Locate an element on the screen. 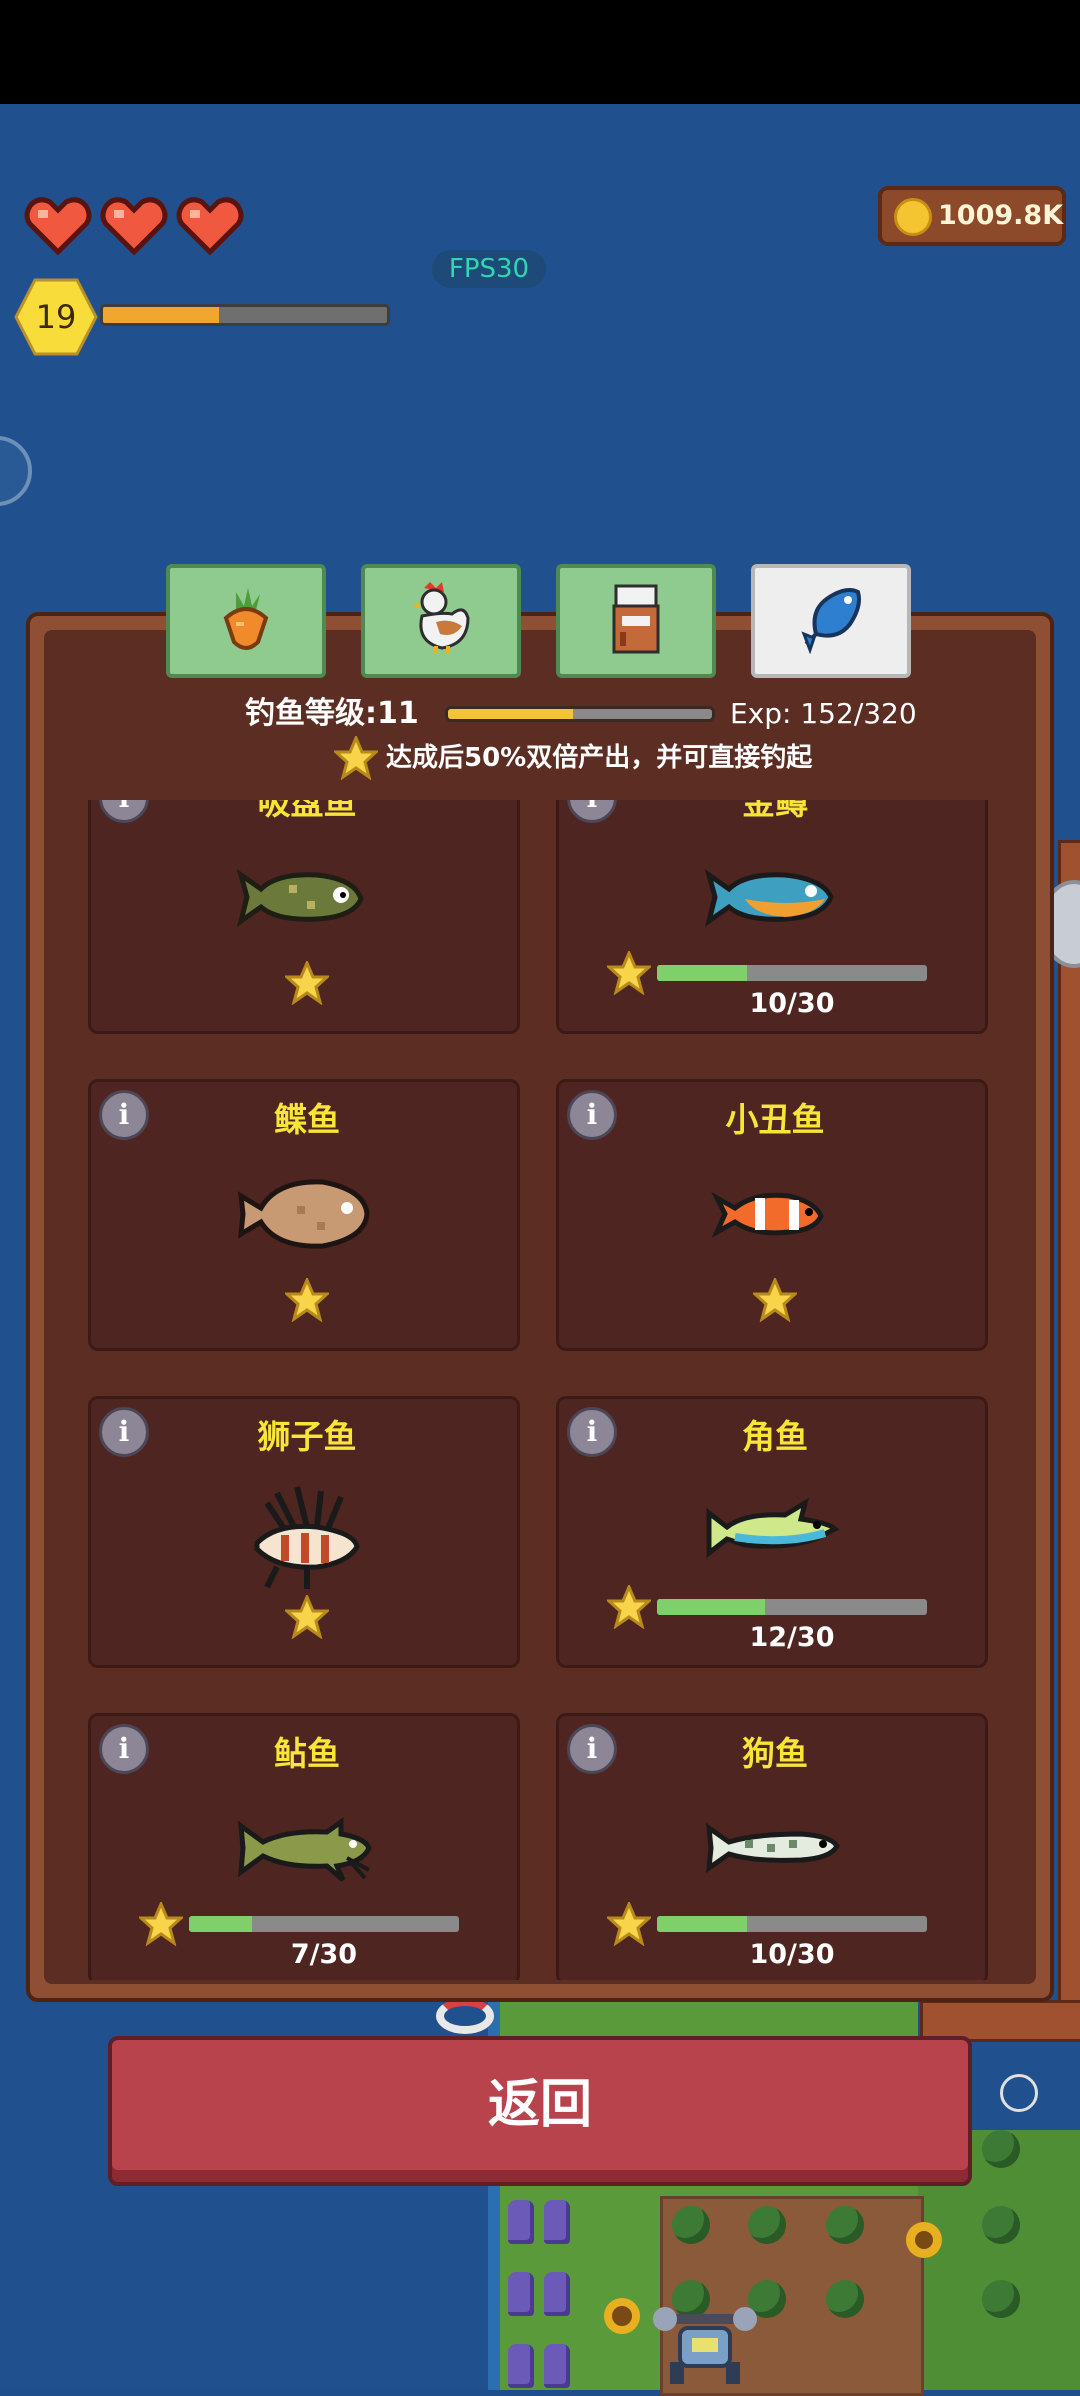  carrot-icon is located at coordinates (246, 621).